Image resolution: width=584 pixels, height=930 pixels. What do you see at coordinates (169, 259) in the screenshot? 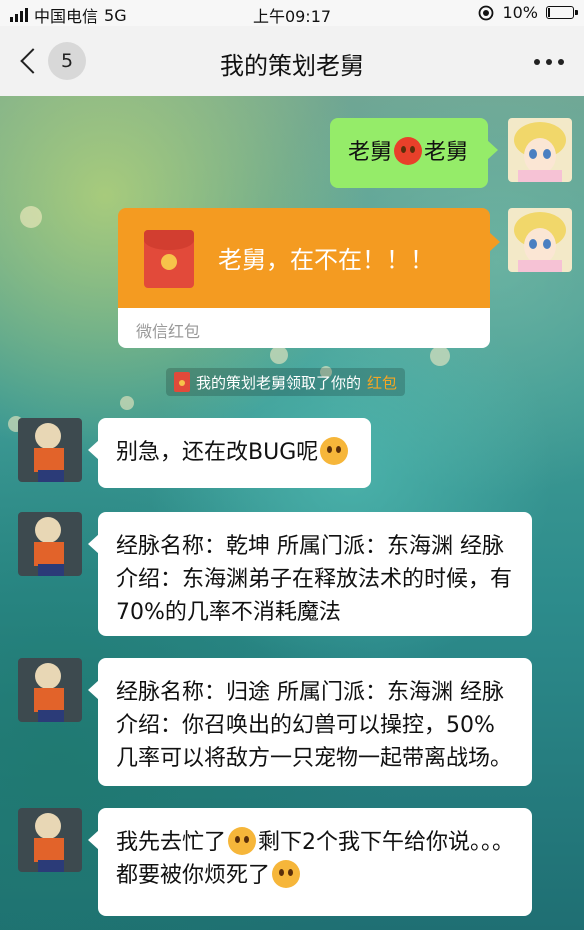
I see `red-packet-icon` at bounding box center [169, 259].